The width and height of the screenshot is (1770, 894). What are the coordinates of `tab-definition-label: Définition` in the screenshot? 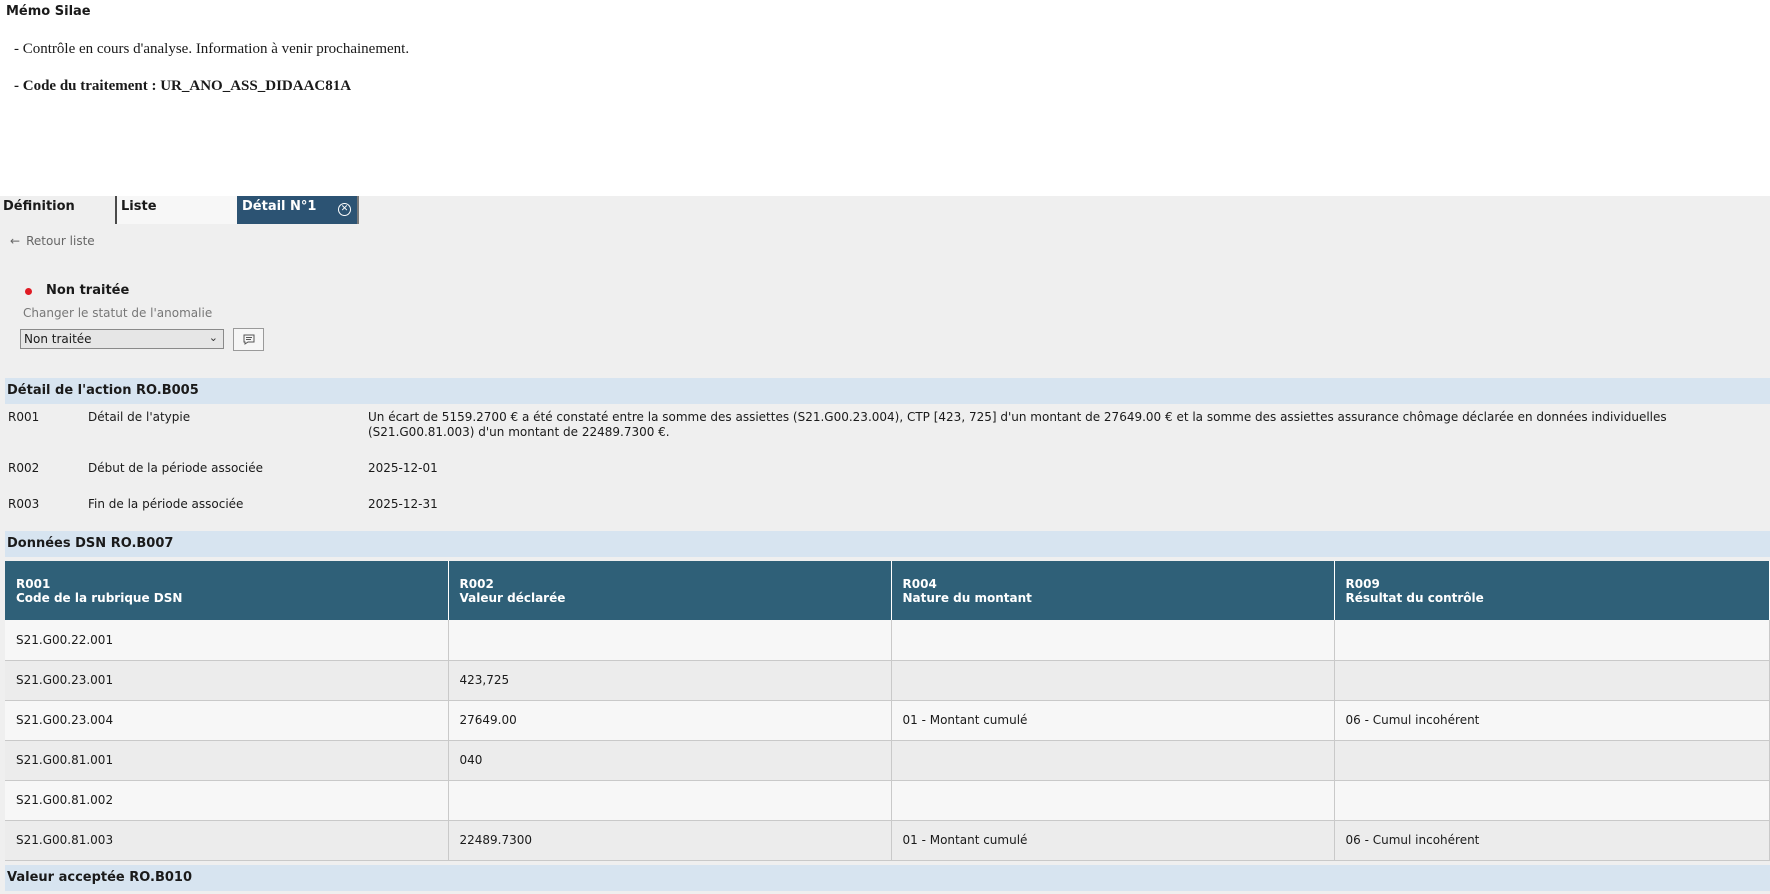 It's located at (39, 206).